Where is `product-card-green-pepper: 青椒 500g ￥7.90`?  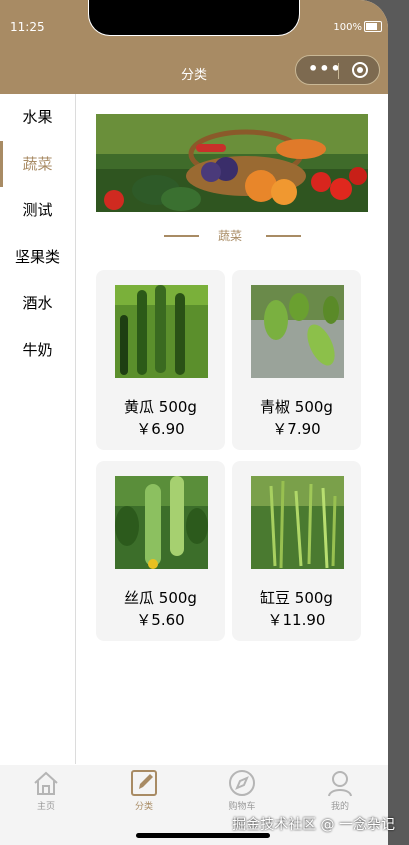
product-card-green-pepper: 青椒 500g ￥7.90 is located at coordinates (296, 360).